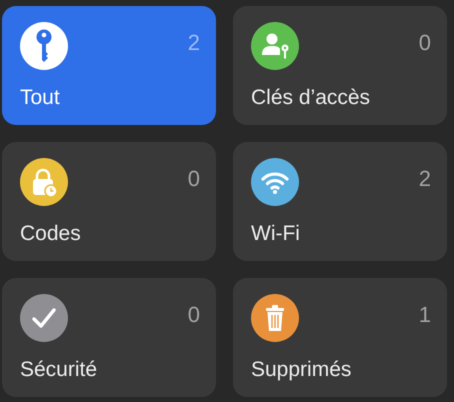 The height and width of the screenshot is (402, 454). Describe the element at coordinates (109, 201) in the screenshot. I see `category-tile: 0 Codes` at that location.